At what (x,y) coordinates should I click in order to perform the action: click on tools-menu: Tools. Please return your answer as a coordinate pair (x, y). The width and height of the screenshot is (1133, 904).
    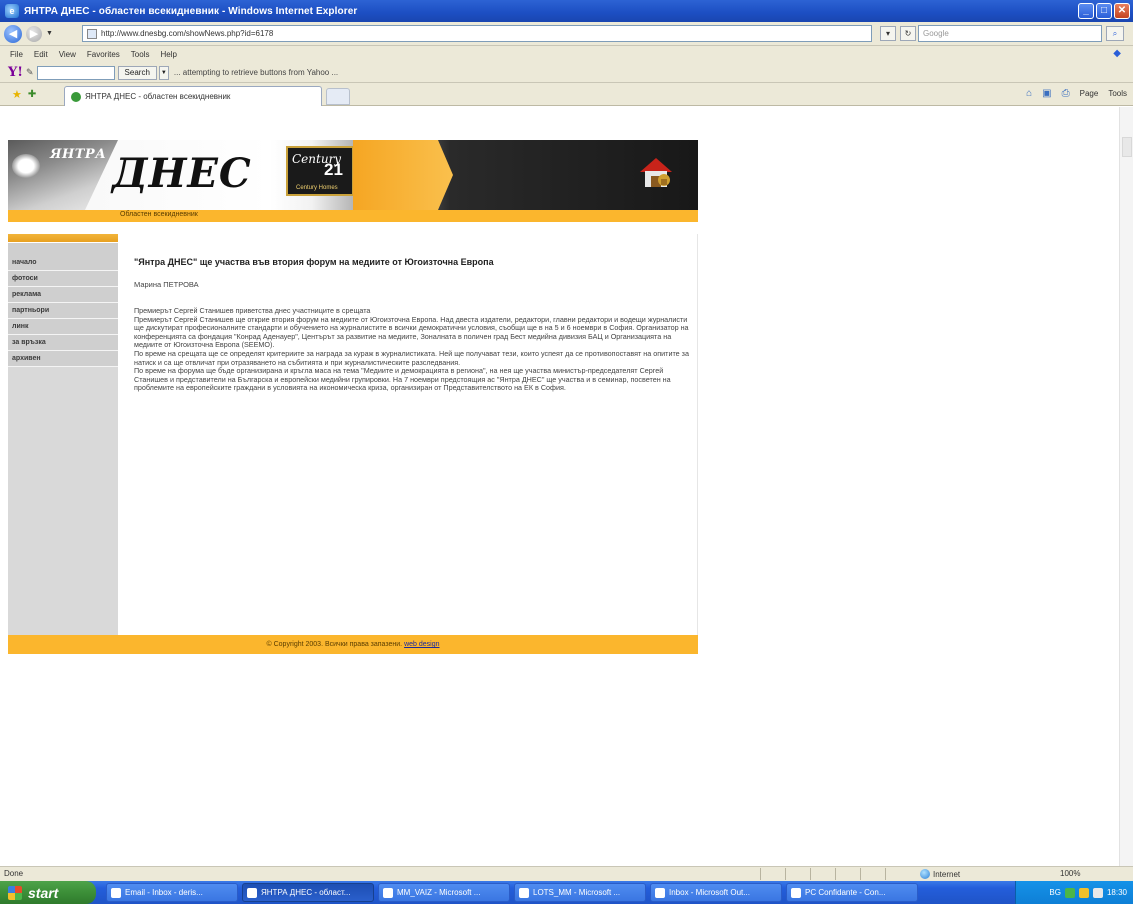
    Looking at the image, I should click on (1117, 93).